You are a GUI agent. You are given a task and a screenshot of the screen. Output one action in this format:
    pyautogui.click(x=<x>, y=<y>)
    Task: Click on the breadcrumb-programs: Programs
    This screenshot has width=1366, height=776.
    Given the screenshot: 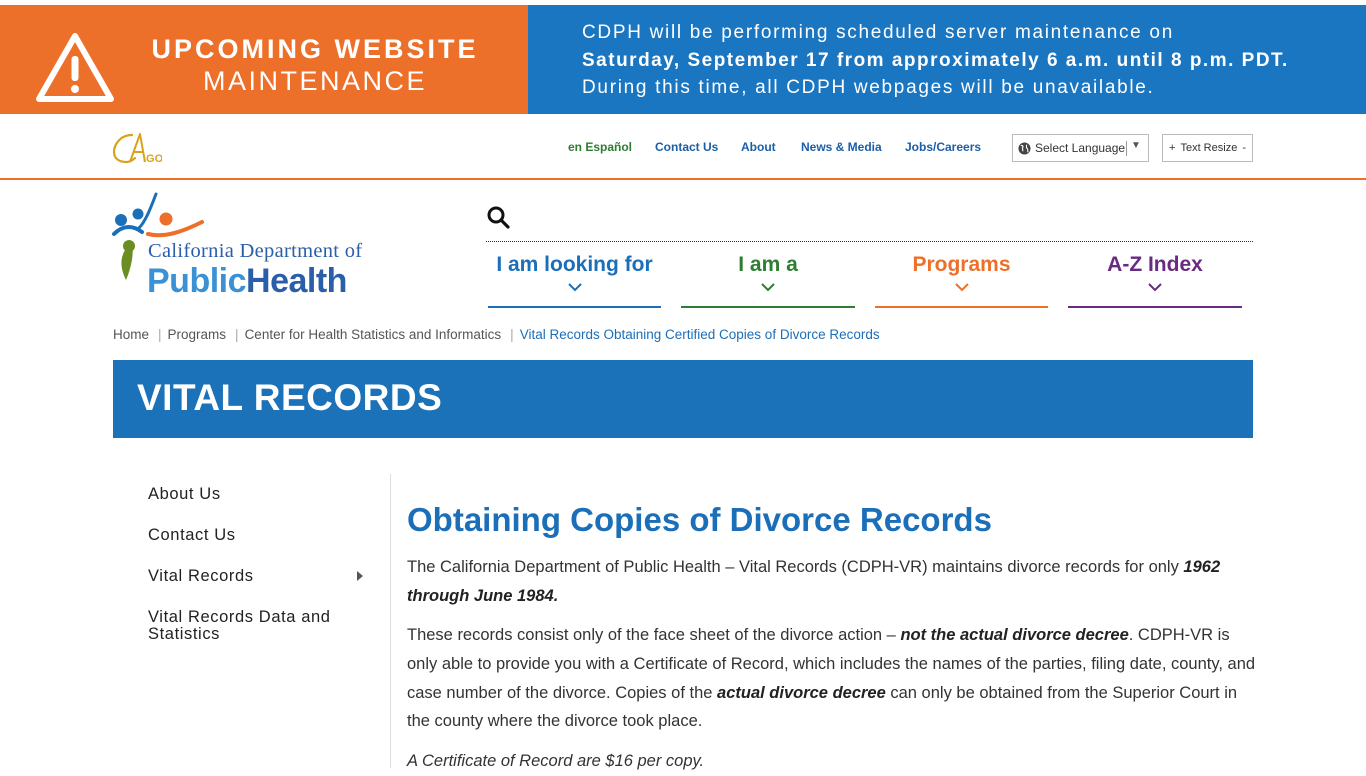 What is the action you would take?
    pyautogui.click(x=197, y=334)
    